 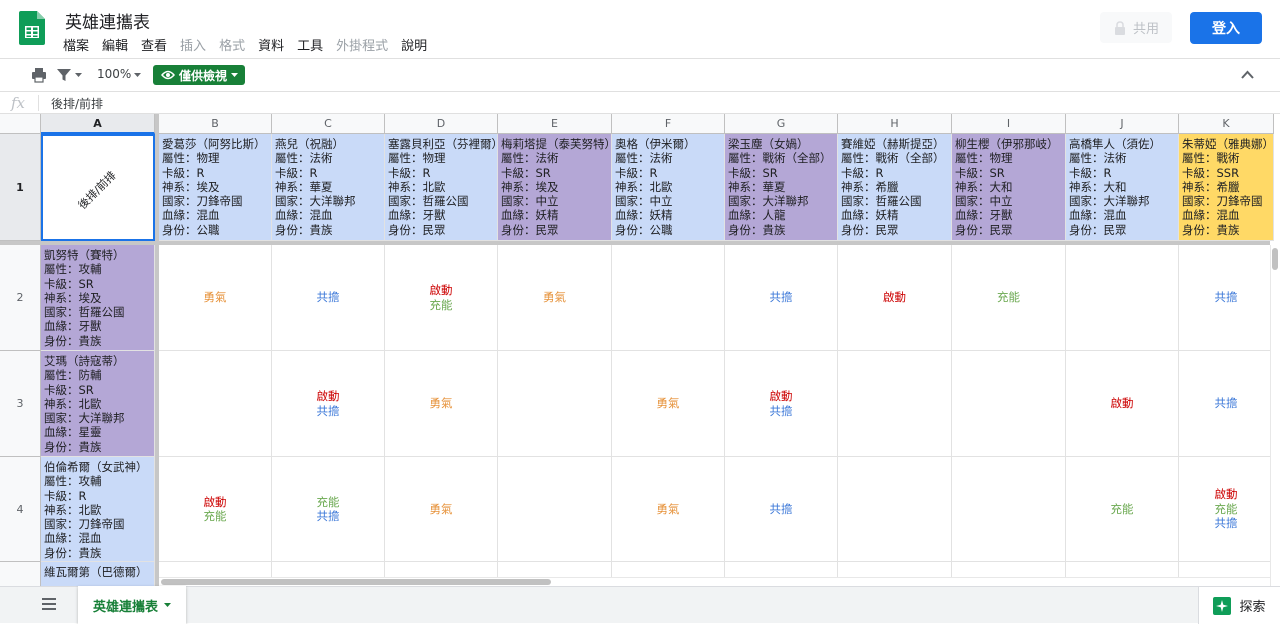 I want to click on column-header-J: J, so click(x=1122, y=124).